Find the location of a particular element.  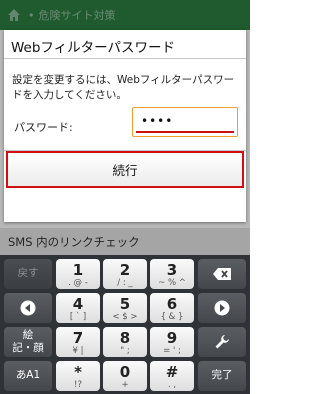

input-mode-key: あA1 is located at coordinates (28, 376).